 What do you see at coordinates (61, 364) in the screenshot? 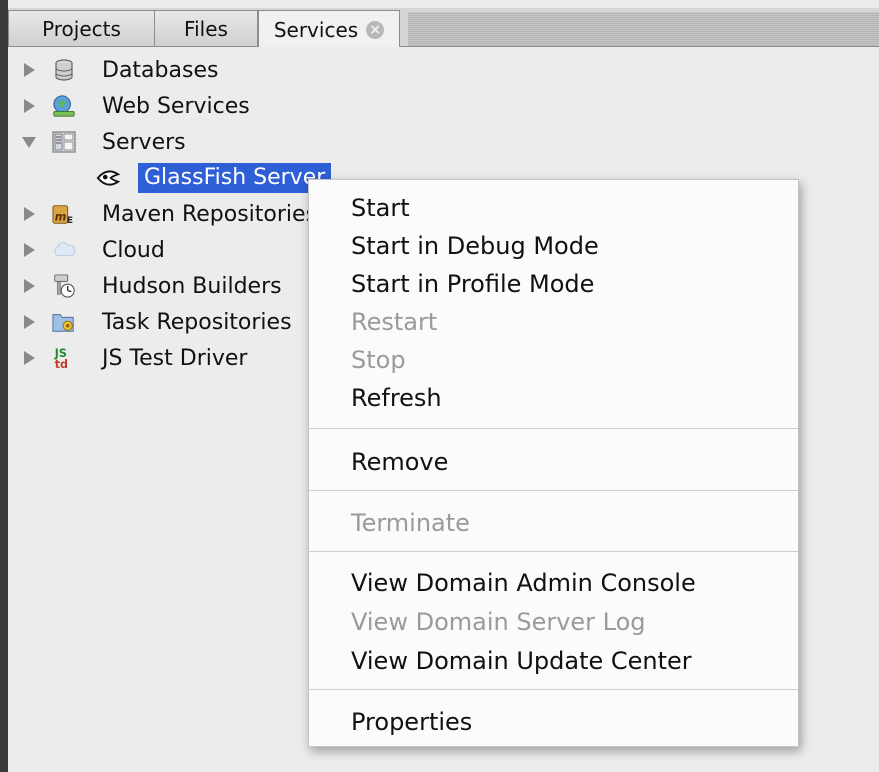
I see `svg-text: td` at bounding box center [61, 364].